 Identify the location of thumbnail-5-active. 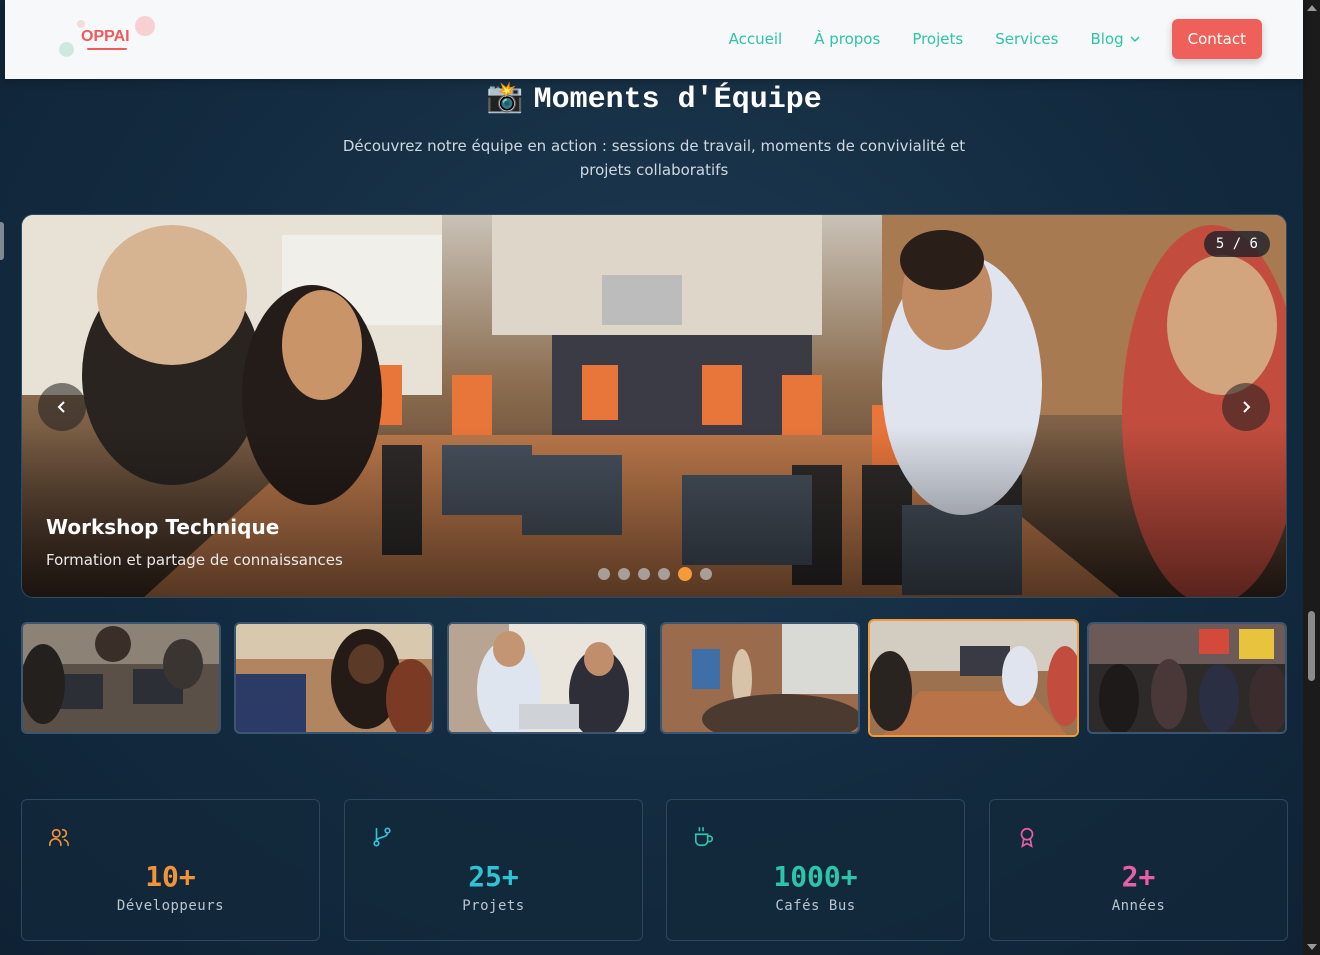
(973, 678).